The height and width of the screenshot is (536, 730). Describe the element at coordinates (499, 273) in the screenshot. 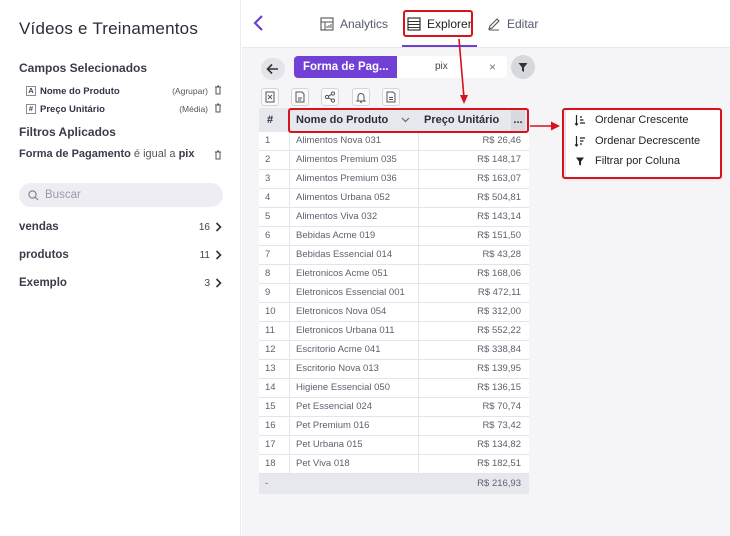

I see `unit-price-cell: R$ 168,06` at that location.